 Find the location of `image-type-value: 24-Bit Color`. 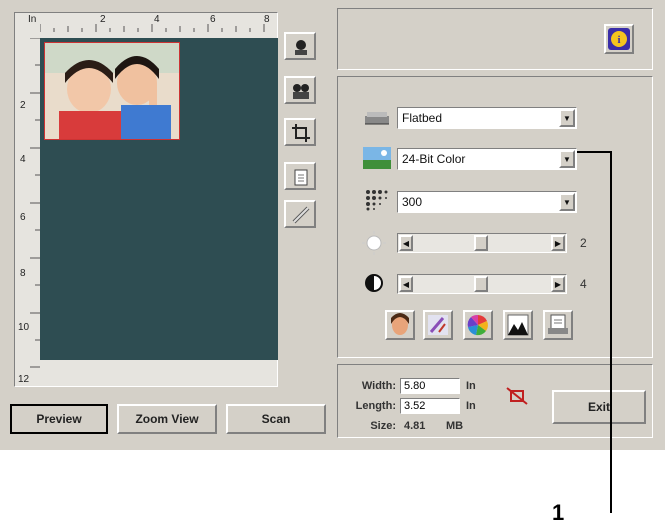

image-type-value: 24-Bit Color is located at coordinates (434, 159).